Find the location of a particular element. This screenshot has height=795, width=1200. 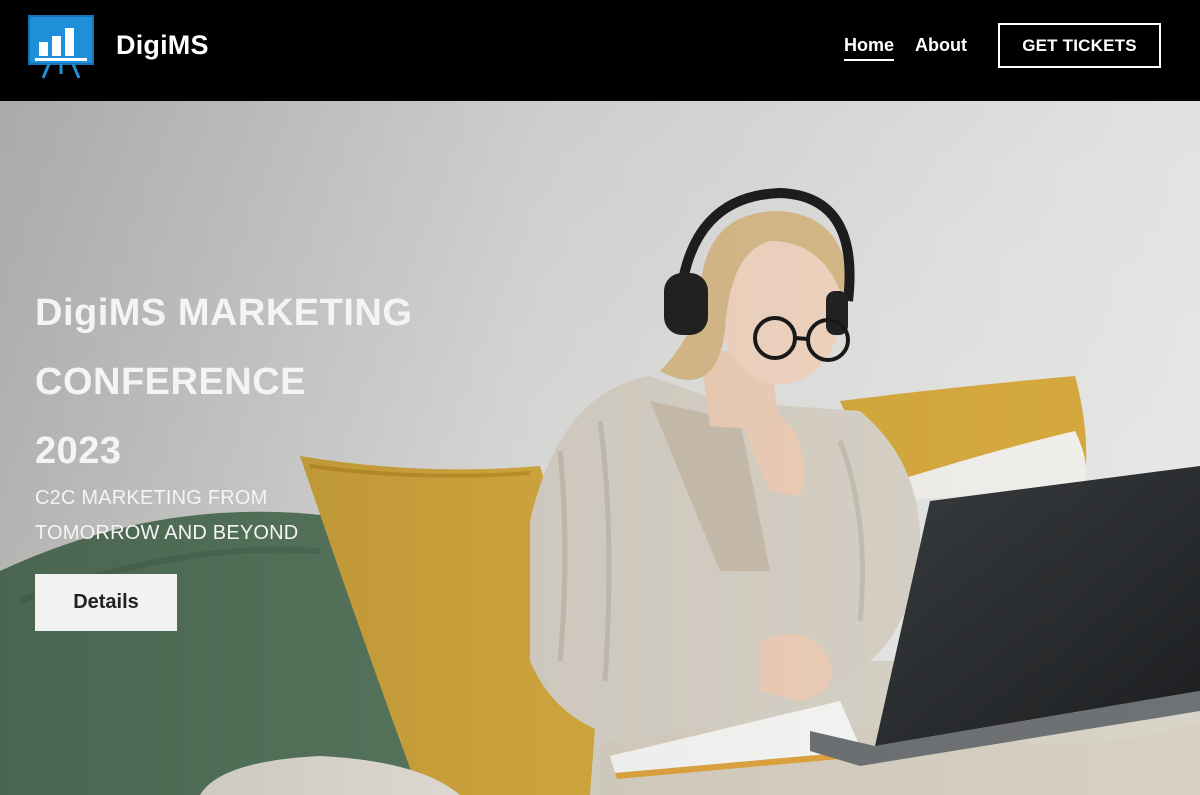

top-navigation-bar: DigiMS Home About GET TICKETS is located at coordinates (600, 50).